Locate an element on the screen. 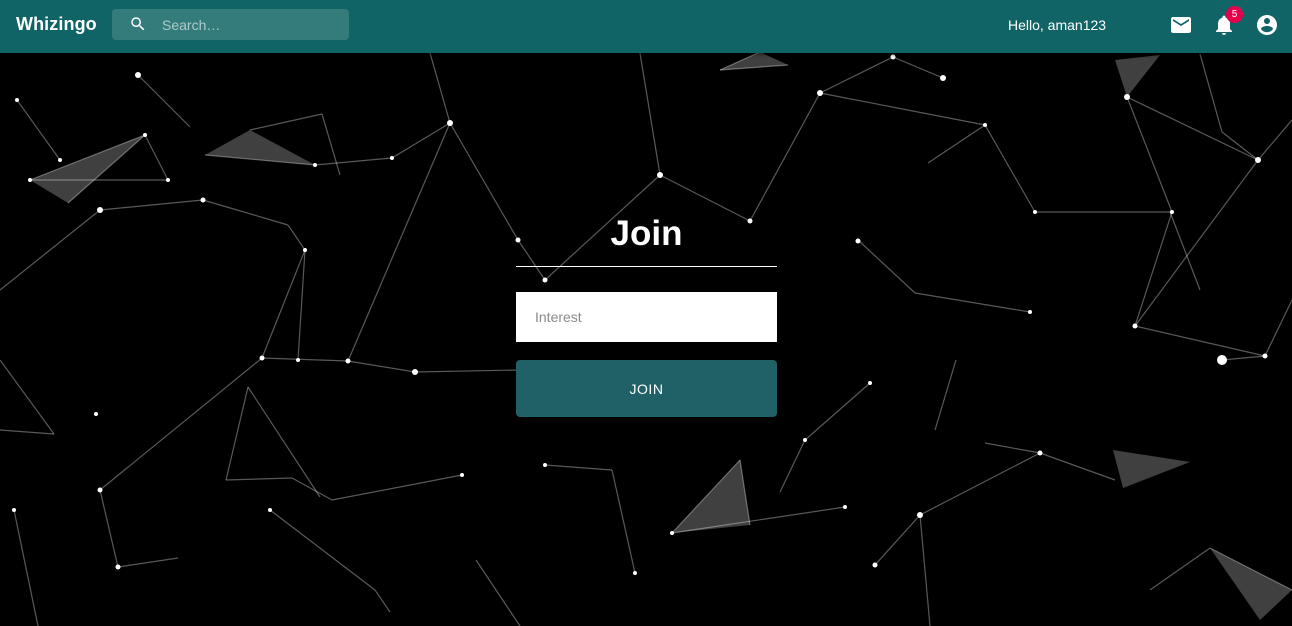 The width and height of the screenshot is (1292, 626). search-box is located at coordinates (230, 24).